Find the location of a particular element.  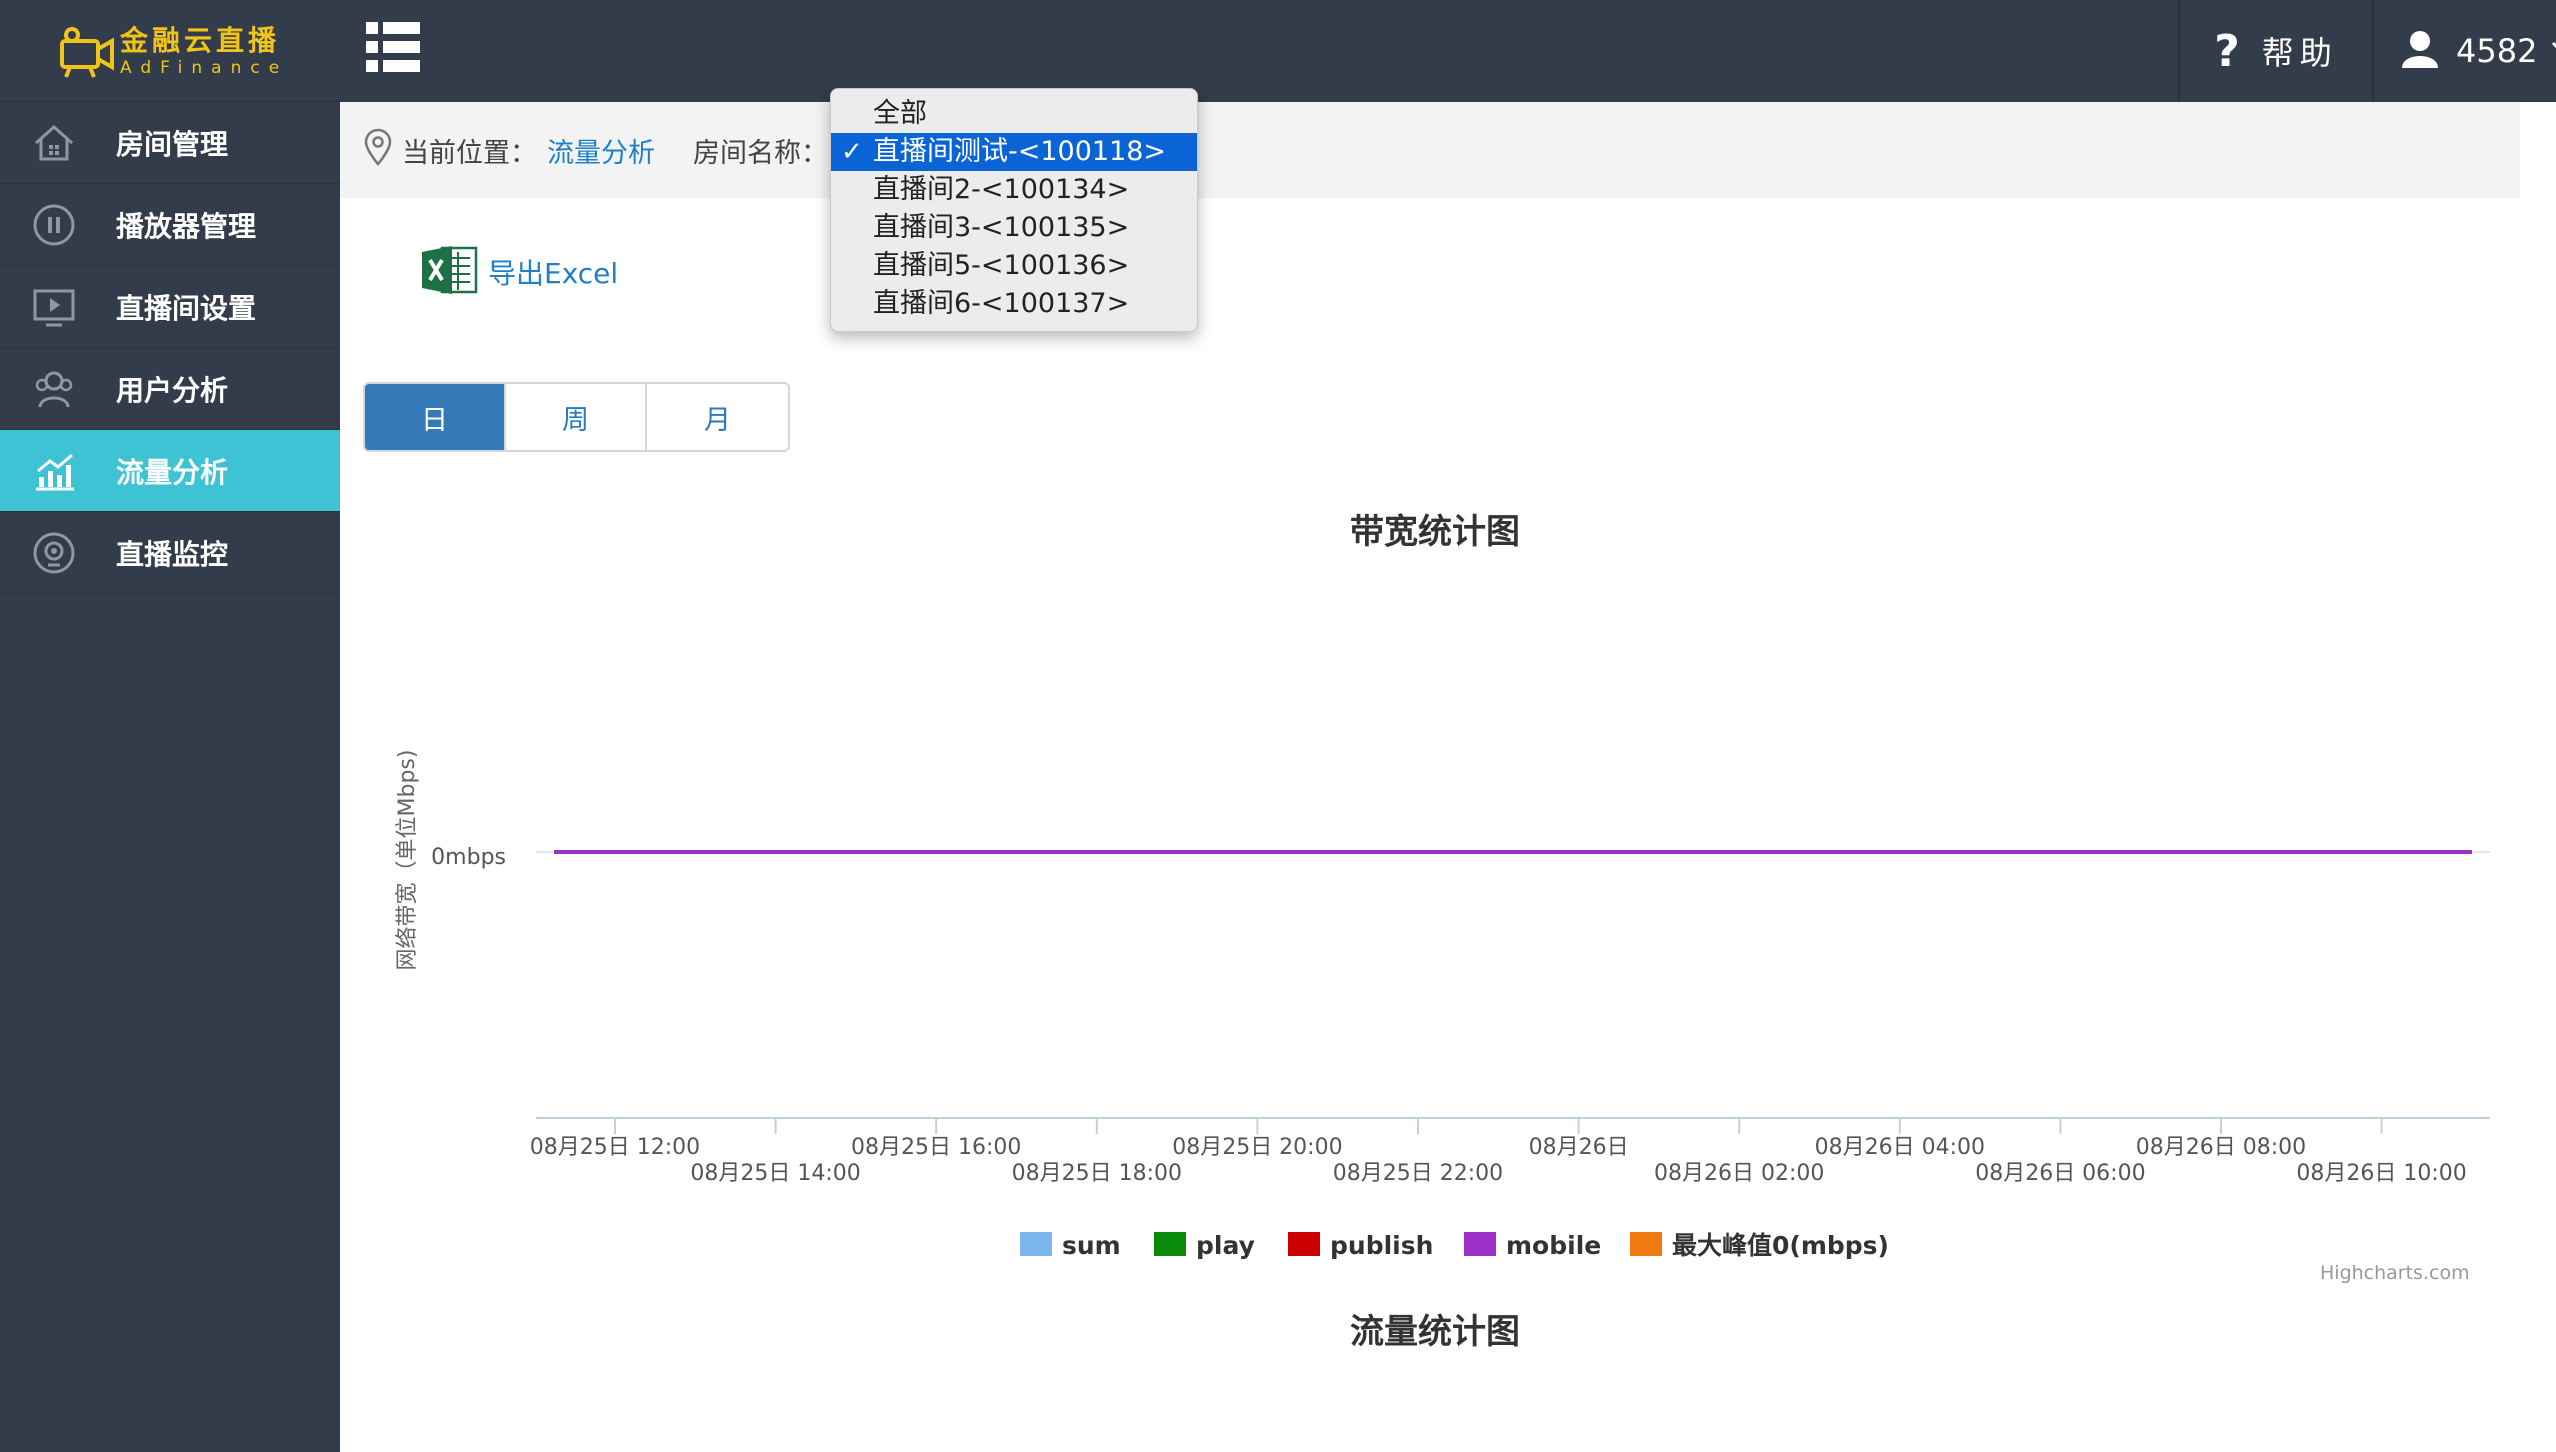

room-option: 直播间5-<100136> is located at coordinates (1014, 266).